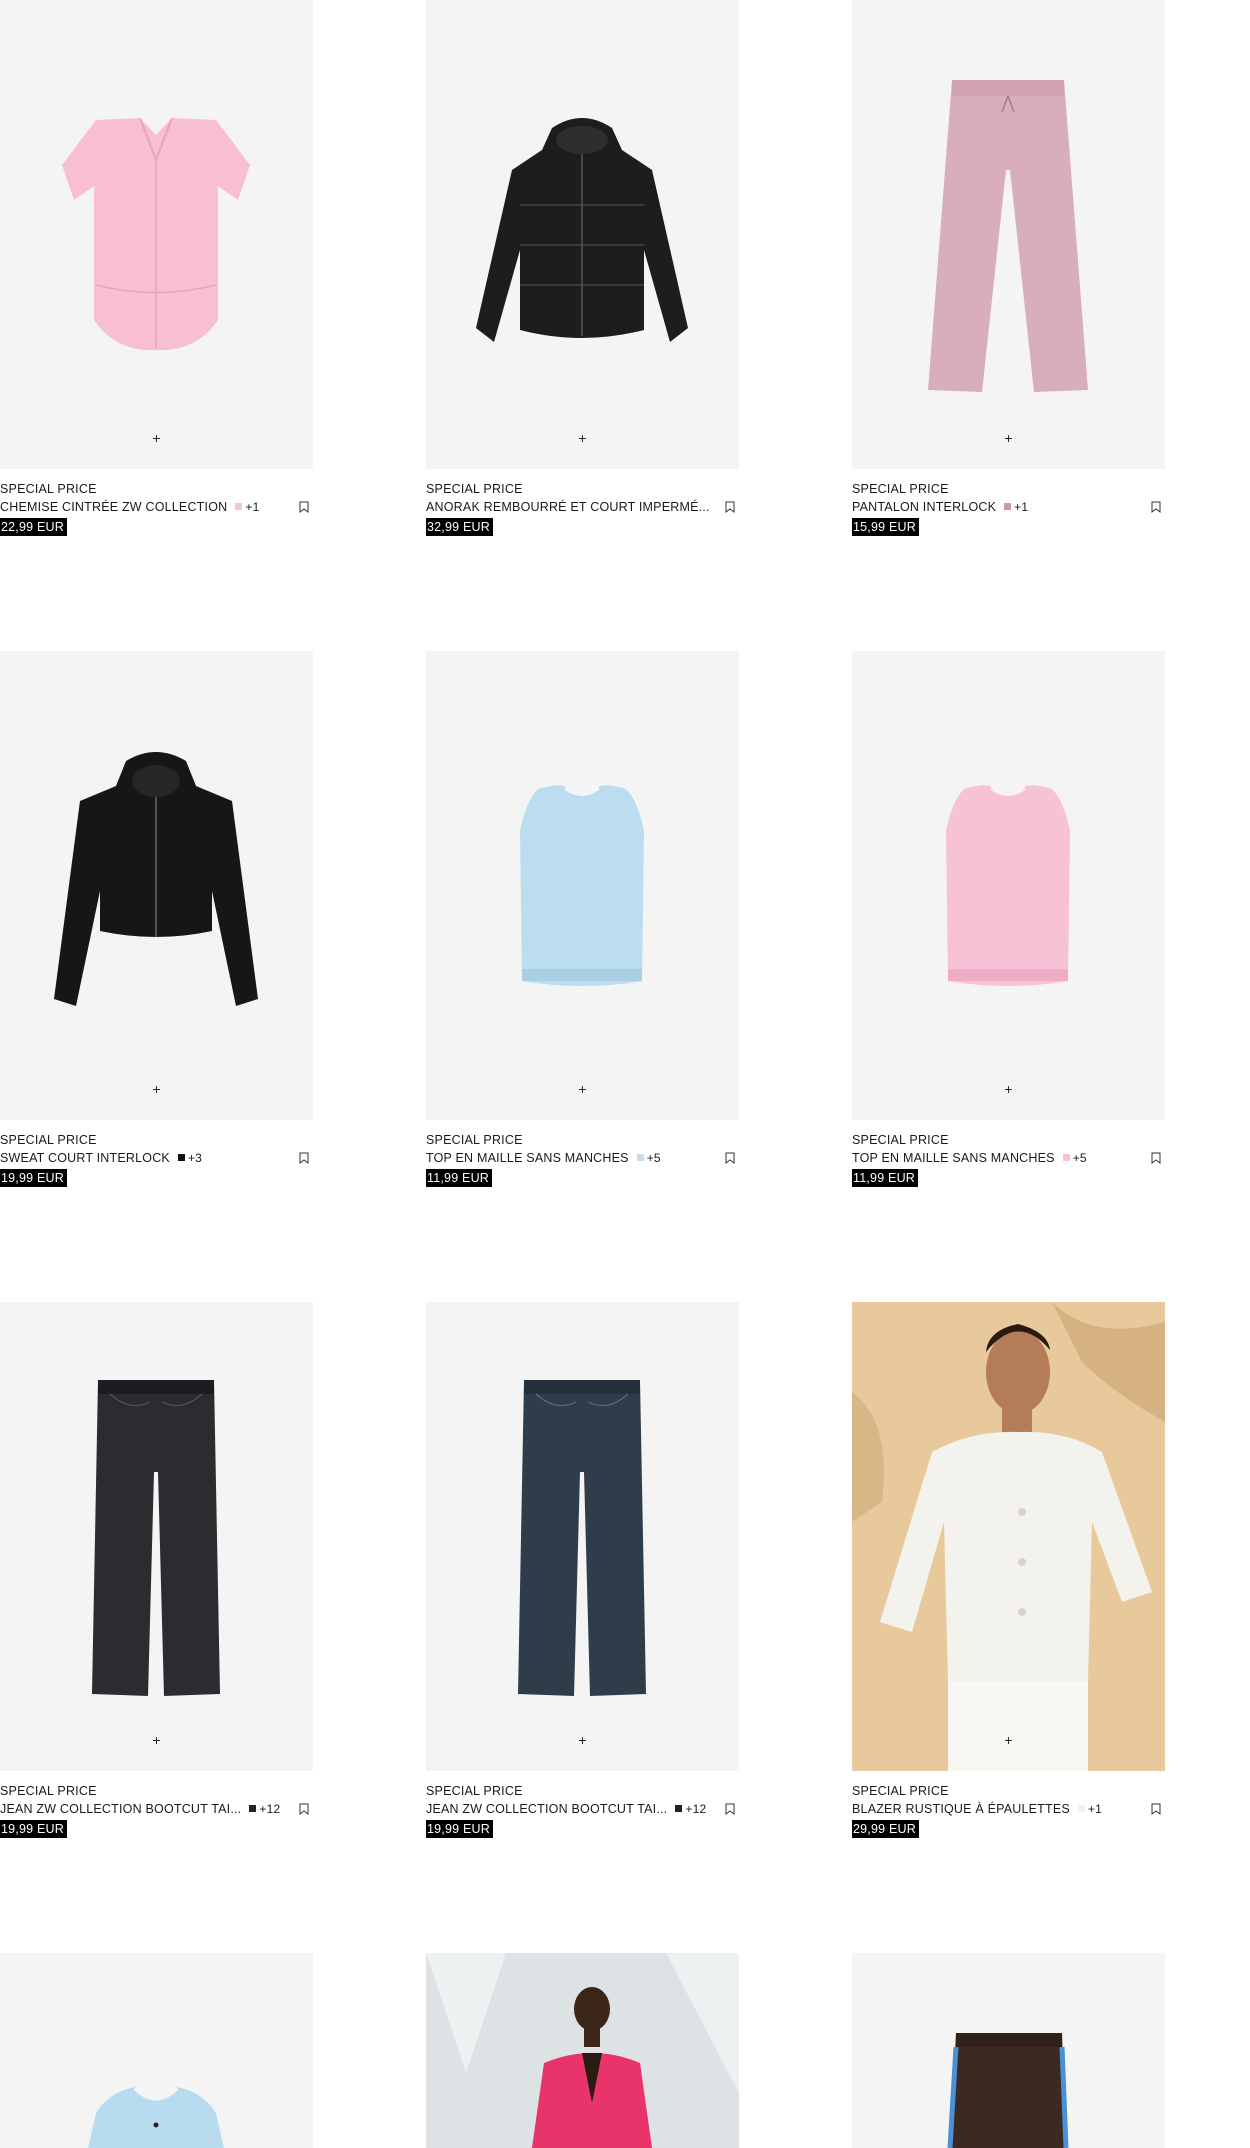  What do you see at coordinates (459, 527) in the screenshot?
I see `product-price: 32,99 EUR` at bounding box center [459, 527].